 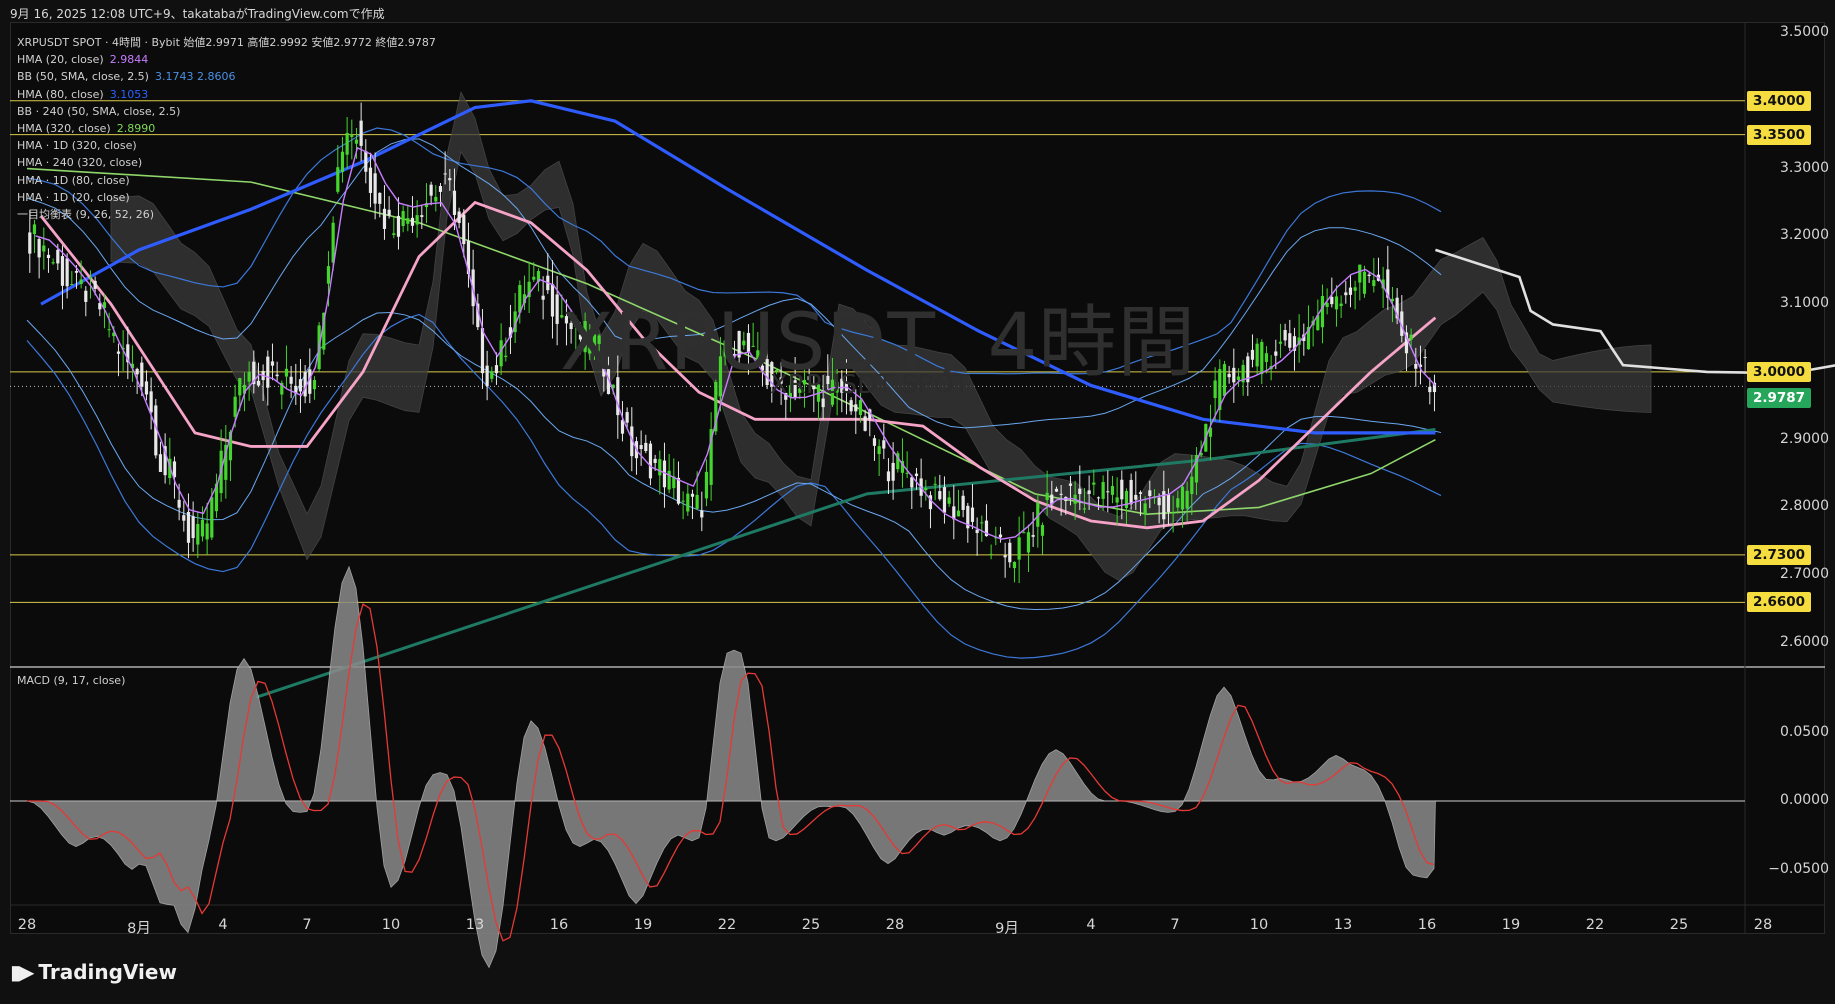 What do you see at coordinates (86, 214) in the screenshot?
I see `legend-label: 一目均衡表 (9, 26, 52, 26)` at bounding box center [86, 214].